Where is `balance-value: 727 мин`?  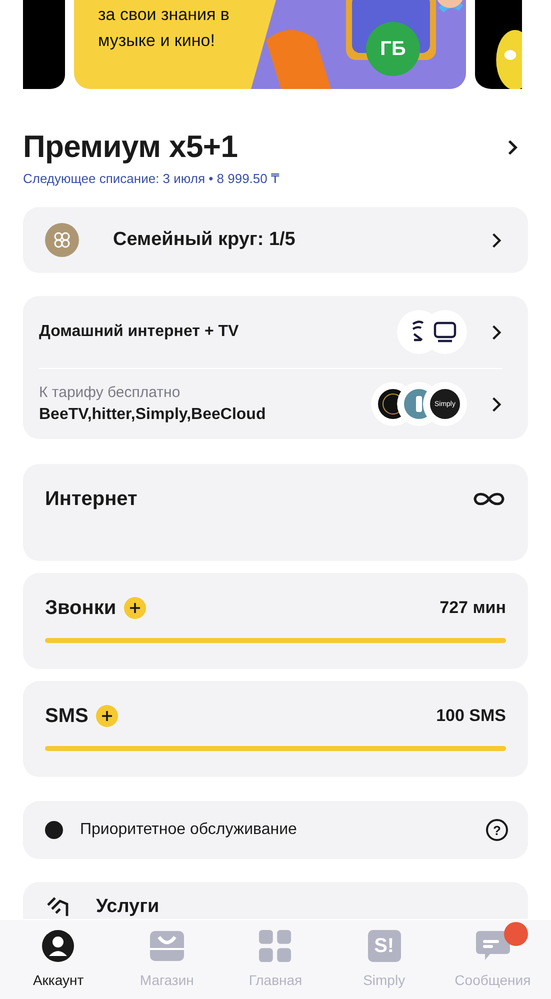 balance-value: 727 мин is located at coordinates (473, 608).